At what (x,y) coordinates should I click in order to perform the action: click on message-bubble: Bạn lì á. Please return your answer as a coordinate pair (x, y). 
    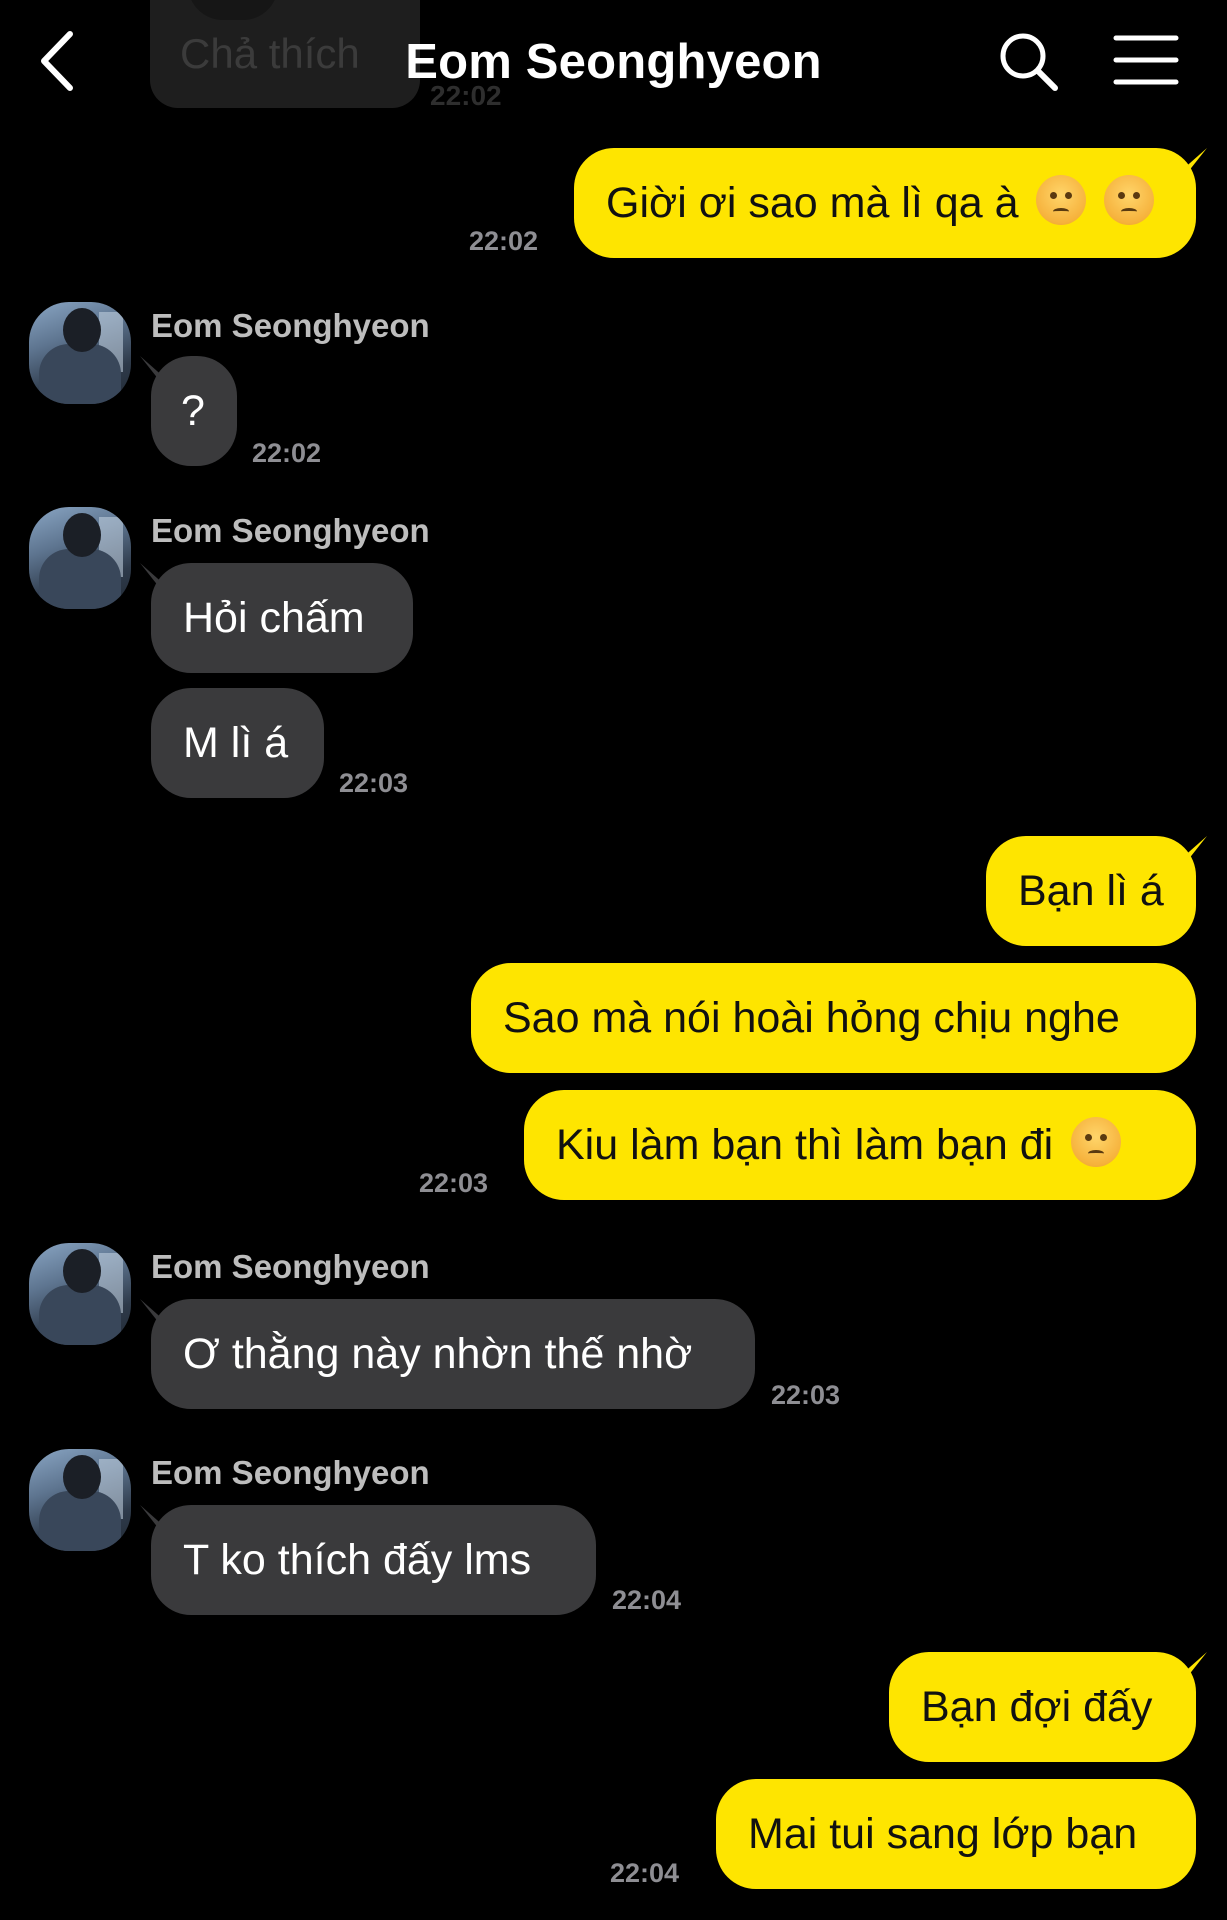
    Looking at the image, I should click on (1091, 891).